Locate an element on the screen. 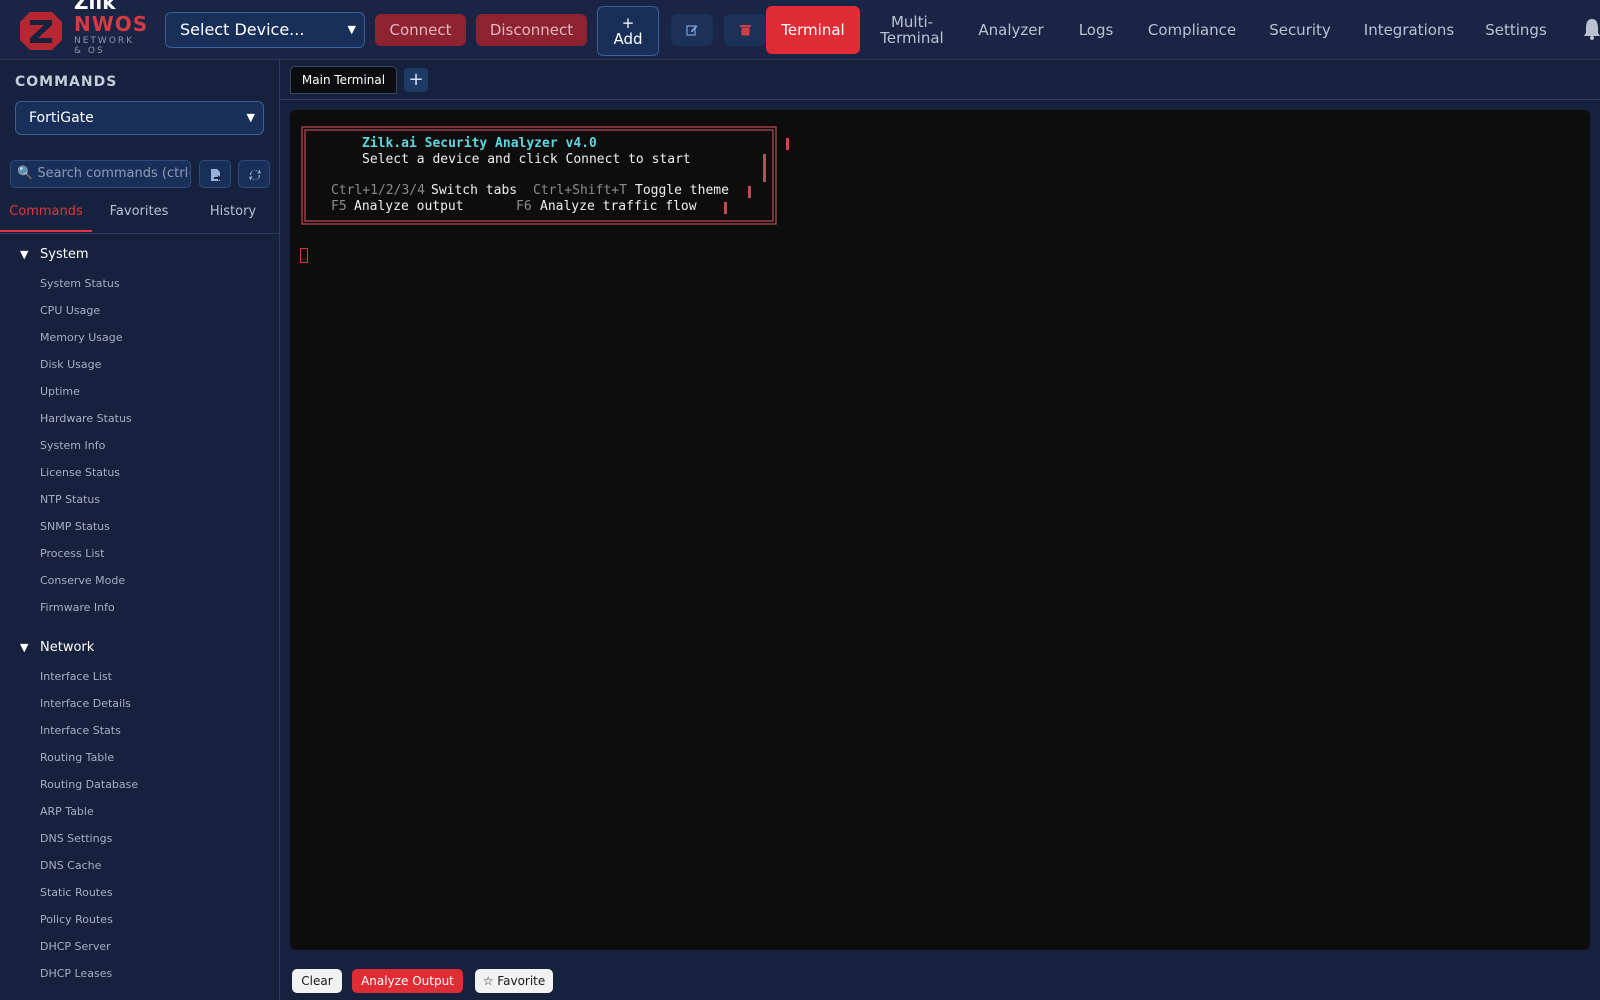 Image resolution: width=1600 pixels, height=1000 pixels. banner-title: Zilk.ai Security Analyzer v4.0 is located at coordinates (479, 143).